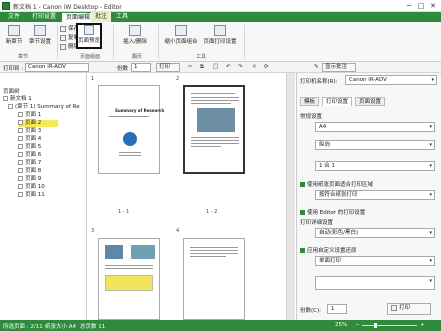 This screenshot has width=441, height=331. I want to click on chapter-settings-button: 章节设置, so click(40, 35).